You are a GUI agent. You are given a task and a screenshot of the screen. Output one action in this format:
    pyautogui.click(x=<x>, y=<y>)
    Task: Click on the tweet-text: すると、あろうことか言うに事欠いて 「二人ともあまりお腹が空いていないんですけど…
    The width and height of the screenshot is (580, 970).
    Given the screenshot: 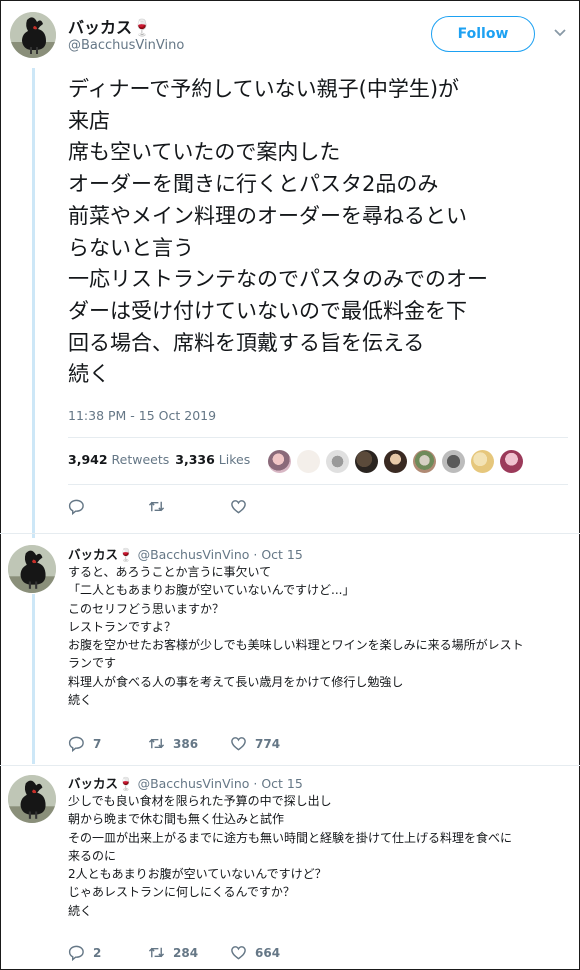 What is the action you would take?
    pyautogui.click(x=318, y=636)
    